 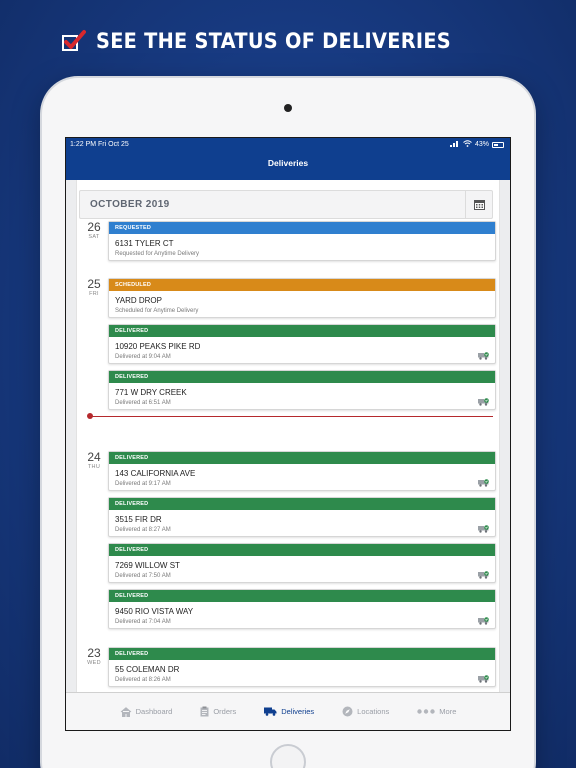 I want to click on headline-text: SEE THE STATUS OF DELIVERIES, so click(x=274, y=41).